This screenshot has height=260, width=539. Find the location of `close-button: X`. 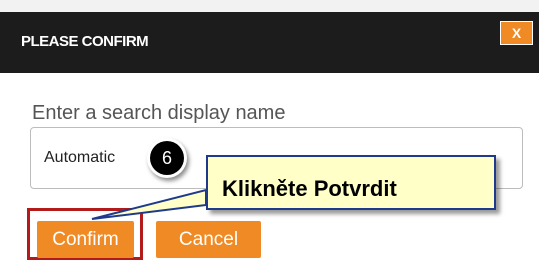

close-button: X is located at coordinates (516, 33).